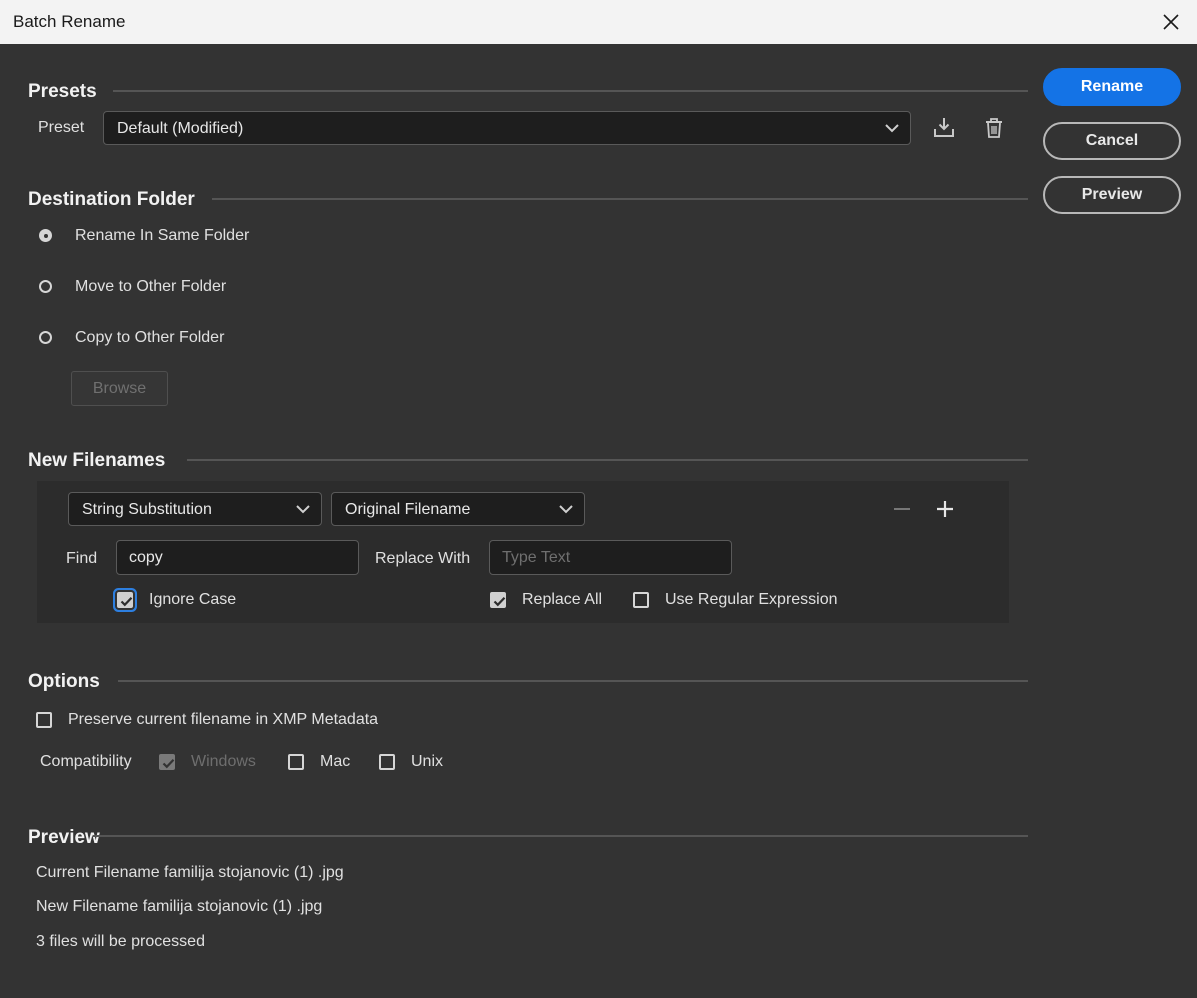 The image size is (1197, 998). I want to click on trash-icon, so click(994, 128).